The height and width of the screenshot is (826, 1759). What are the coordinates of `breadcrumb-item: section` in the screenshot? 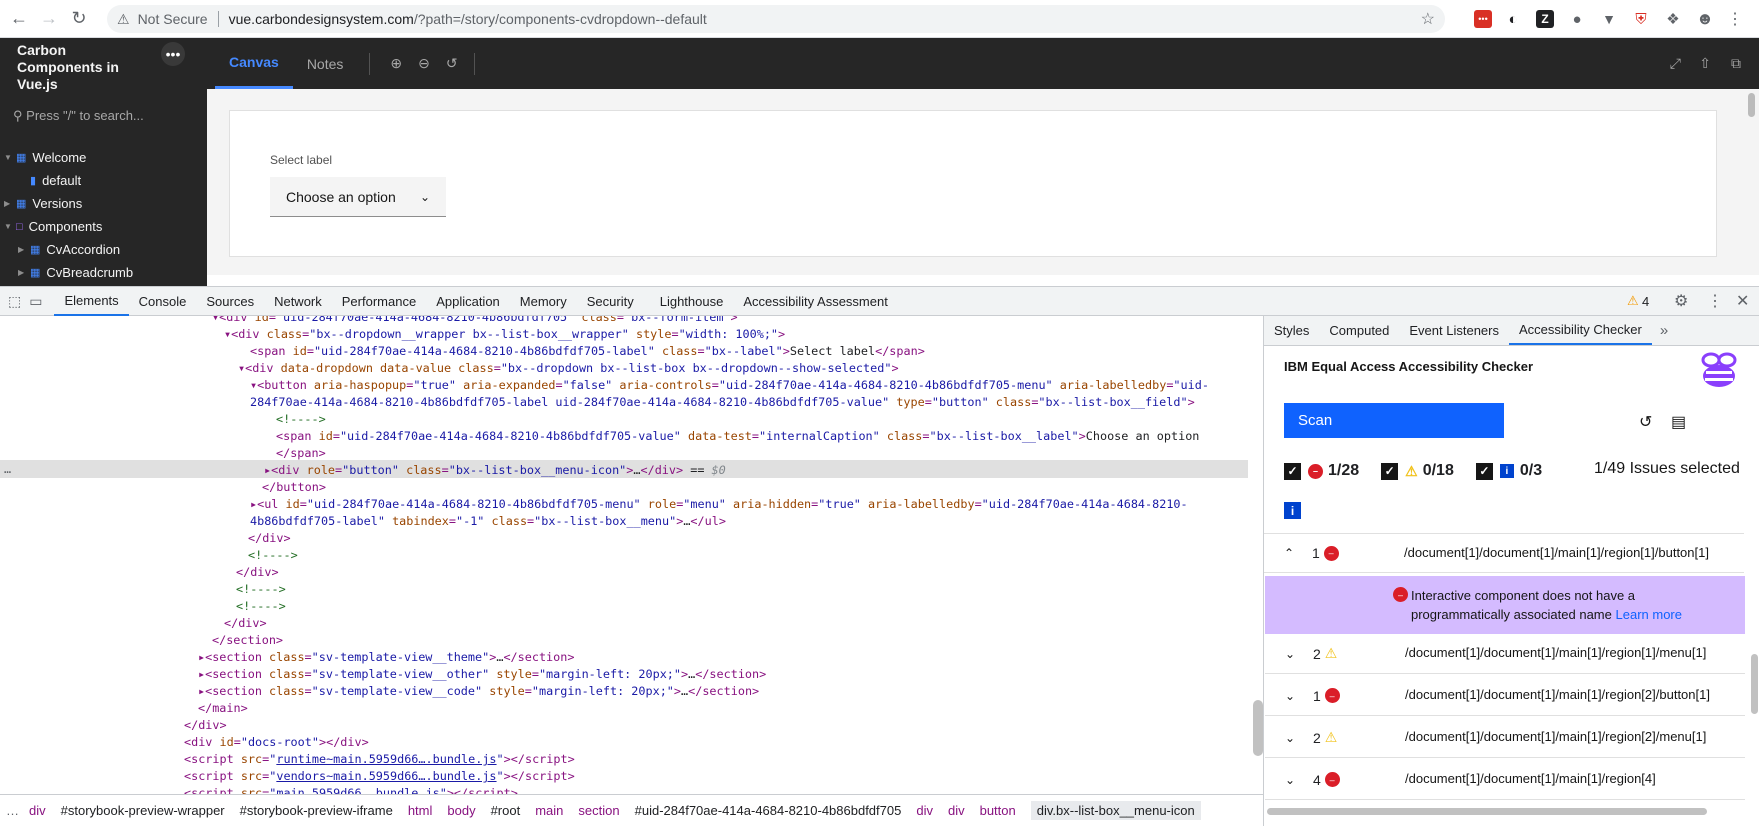 It's located at (598, 810).